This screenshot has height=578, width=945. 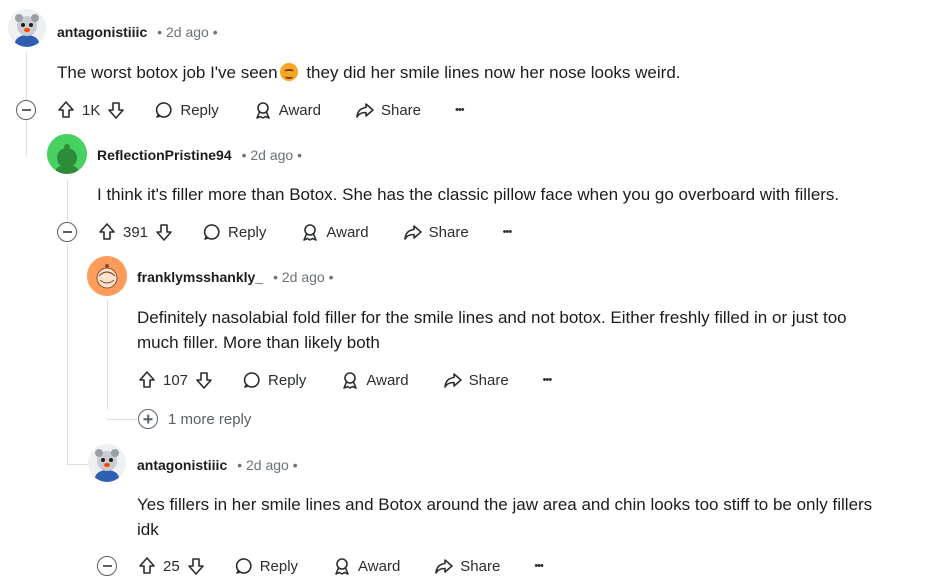 What do you see at coordinates (91, 110) in the screenshot?
I see `vote-count: 1K` at bounding box center [91, 110].